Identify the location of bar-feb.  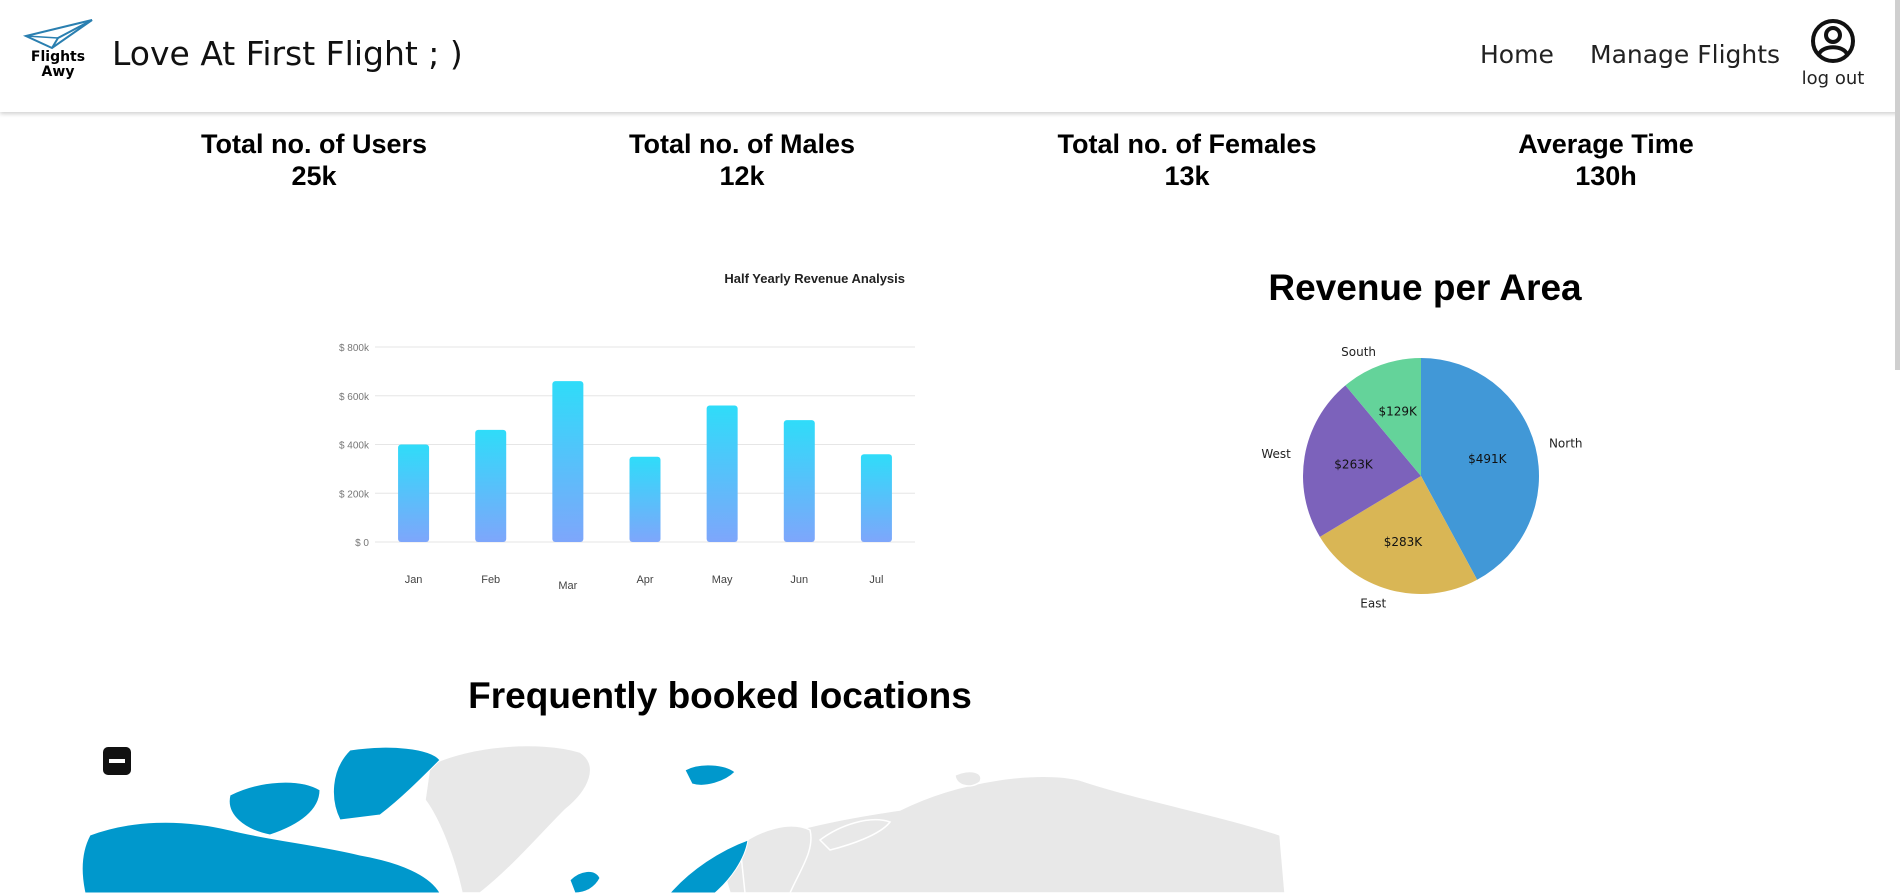
(491, 485).